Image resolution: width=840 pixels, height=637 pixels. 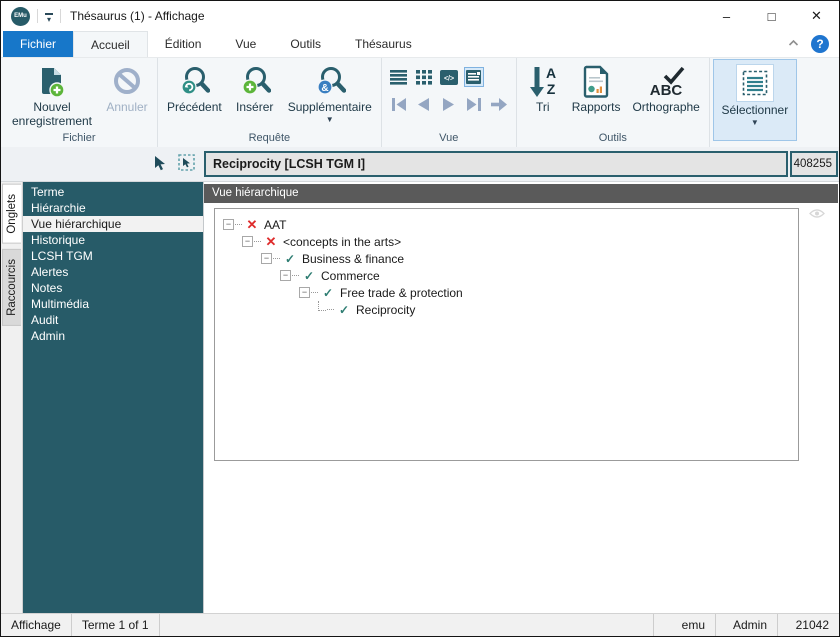 What do you see at coordinates (506, 275) in the screenshot?
I see `tree-row: − ✓ Commerce` at bounding box center [506, 275].